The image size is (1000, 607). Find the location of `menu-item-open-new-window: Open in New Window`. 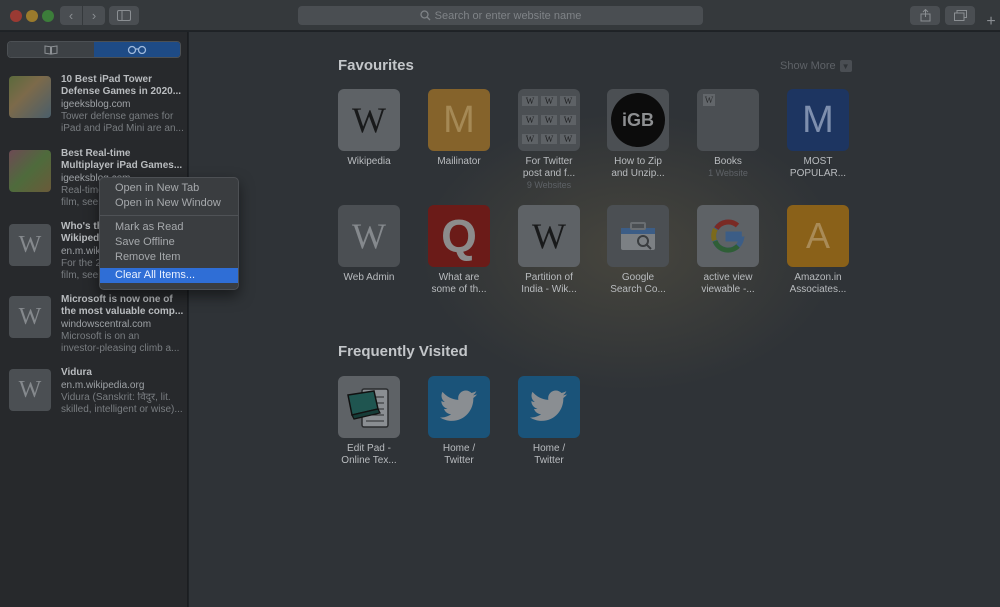

menu-item-open-new-window: Open in New Window is located at coordinates (169, 203).